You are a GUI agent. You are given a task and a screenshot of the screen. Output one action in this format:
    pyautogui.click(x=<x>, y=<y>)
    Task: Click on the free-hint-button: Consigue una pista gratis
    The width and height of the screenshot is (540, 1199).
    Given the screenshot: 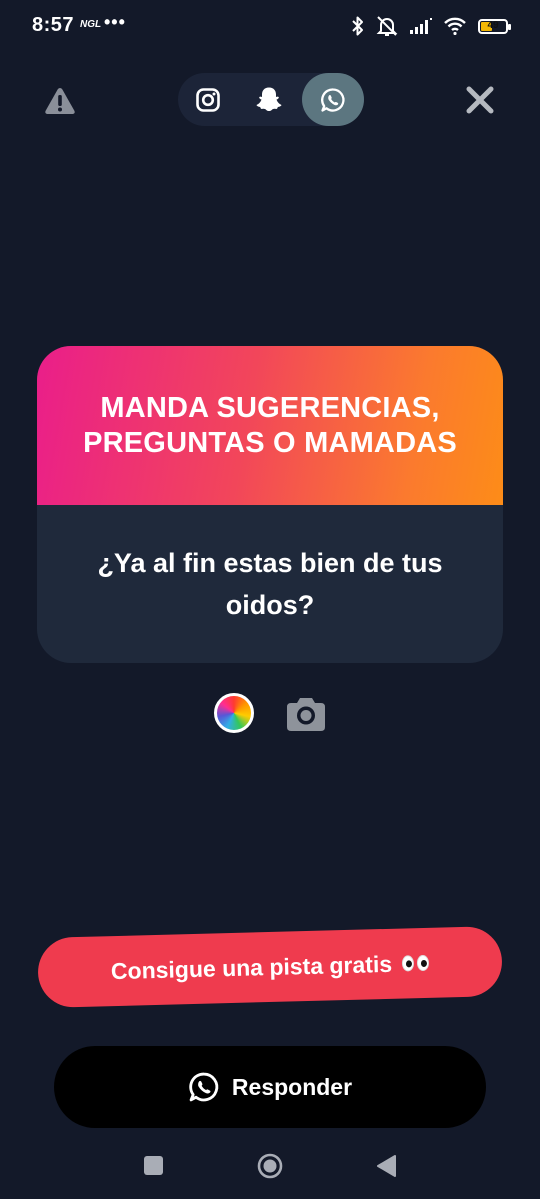 What is the action you would take?
    pyautogui.click(x=270, y=967)
    